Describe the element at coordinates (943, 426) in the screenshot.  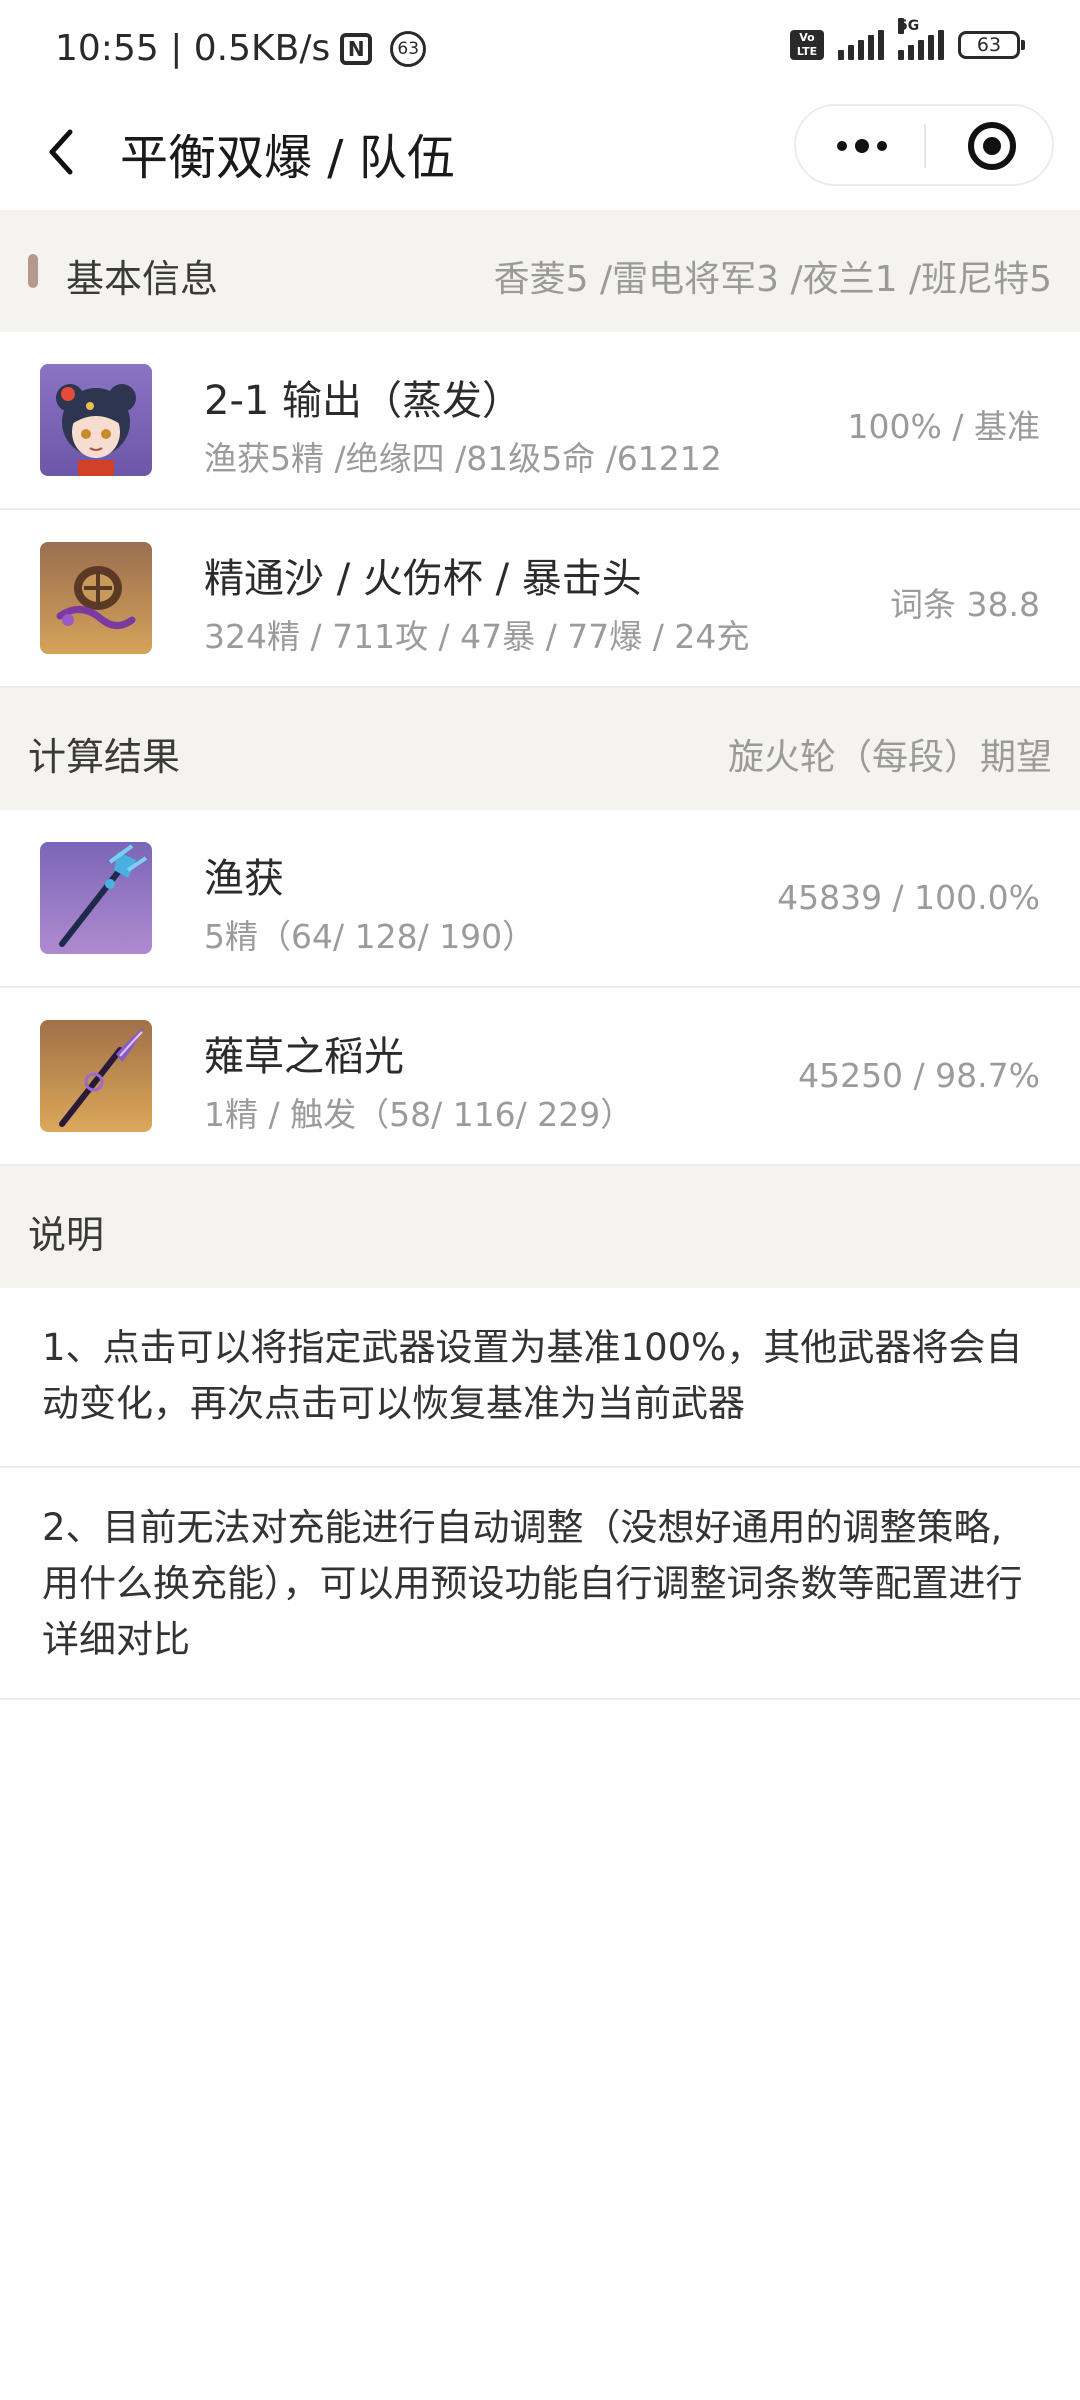
I see `character-baseline-value: 100% / 基准` at that location.